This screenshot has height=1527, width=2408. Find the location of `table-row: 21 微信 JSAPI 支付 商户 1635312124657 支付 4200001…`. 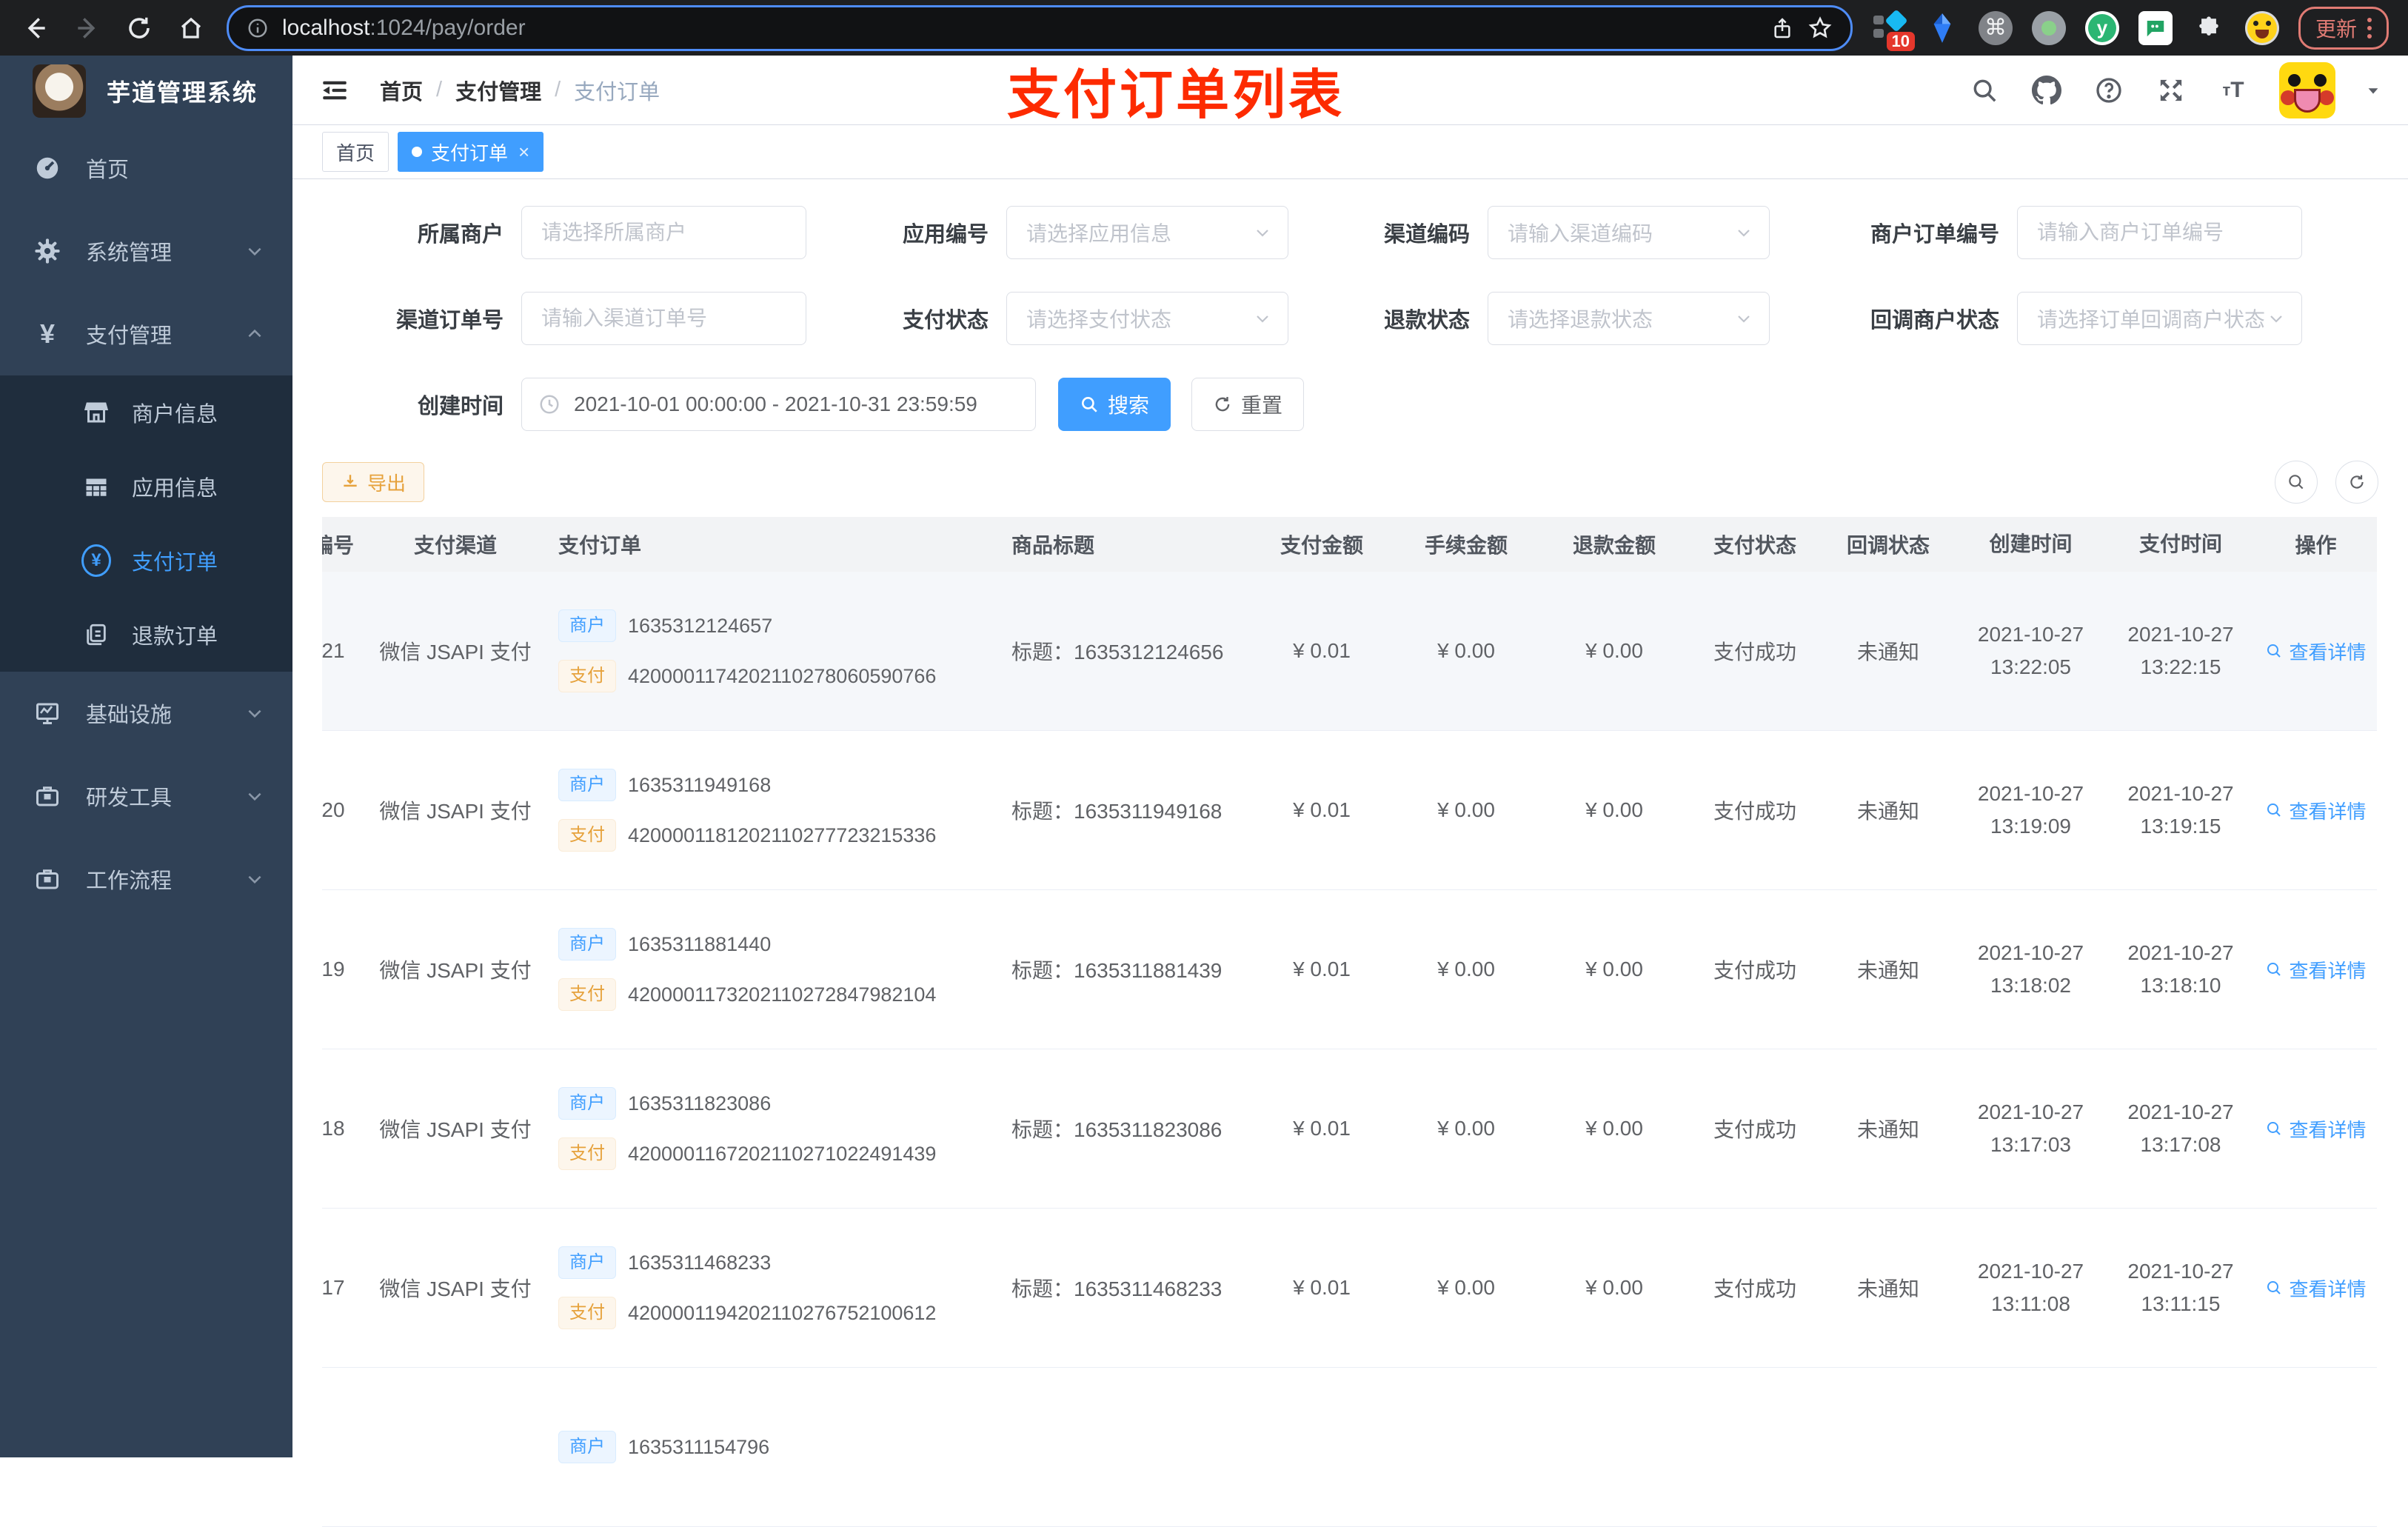

table-row: 21 微信 JSAPI 支付 商户 1635312124657 支付 4200001… is located at coordinates (1349, 651).